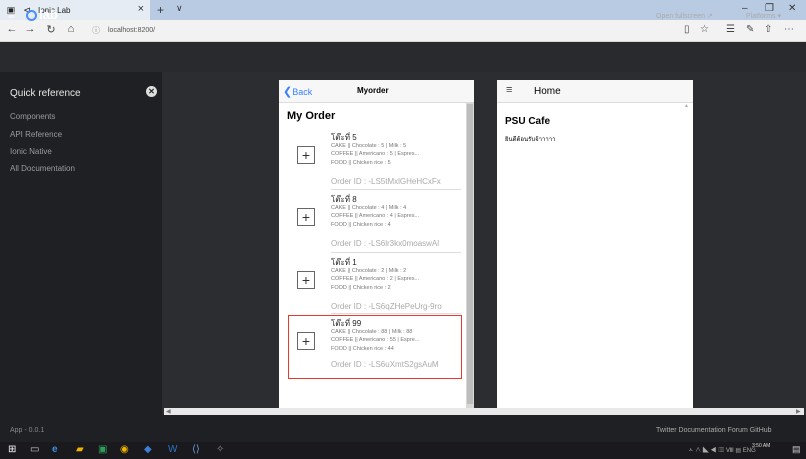 This screenshot has height=459, width=806. Describe the element at coordinates (547, 91) in the screenshot. I see `home-title: Home` at that location.